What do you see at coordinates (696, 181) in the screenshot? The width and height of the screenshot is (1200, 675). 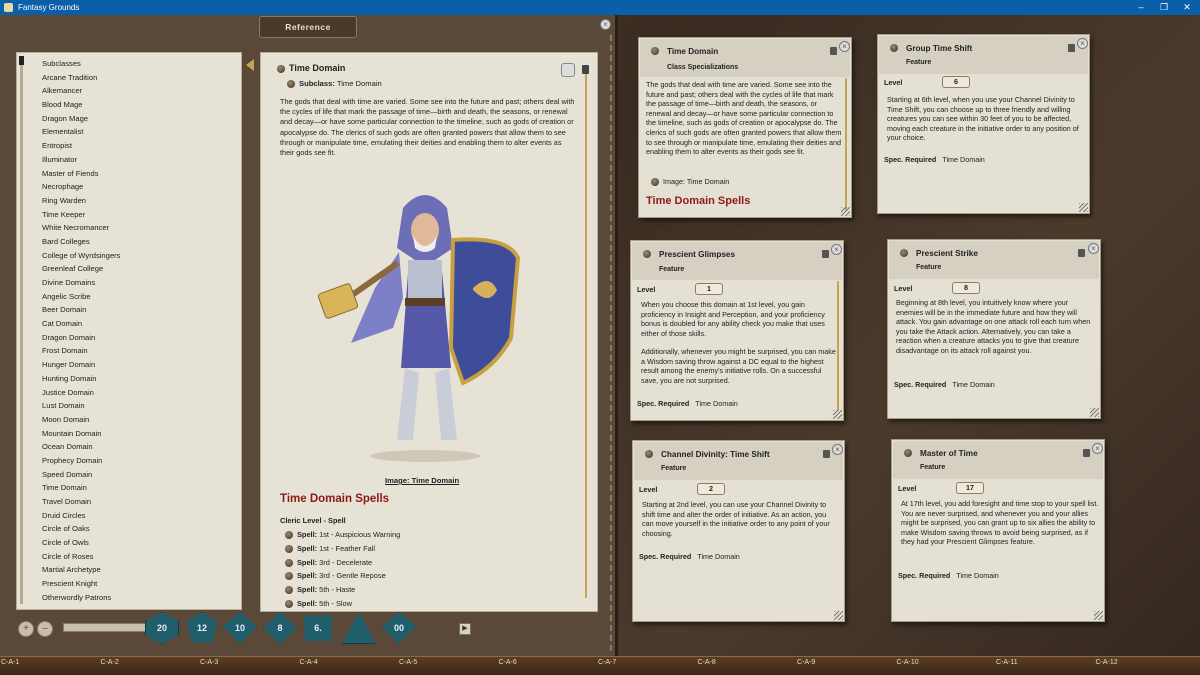 I see `card-image-link: Image: Time Domain` at bounding box center [696, 181].